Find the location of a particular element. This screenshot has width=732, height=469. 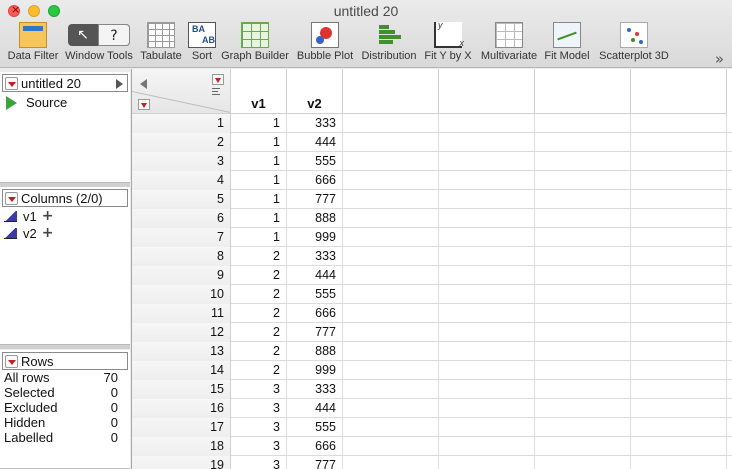

data-cell: 333 is located at coordinates (315, 389).